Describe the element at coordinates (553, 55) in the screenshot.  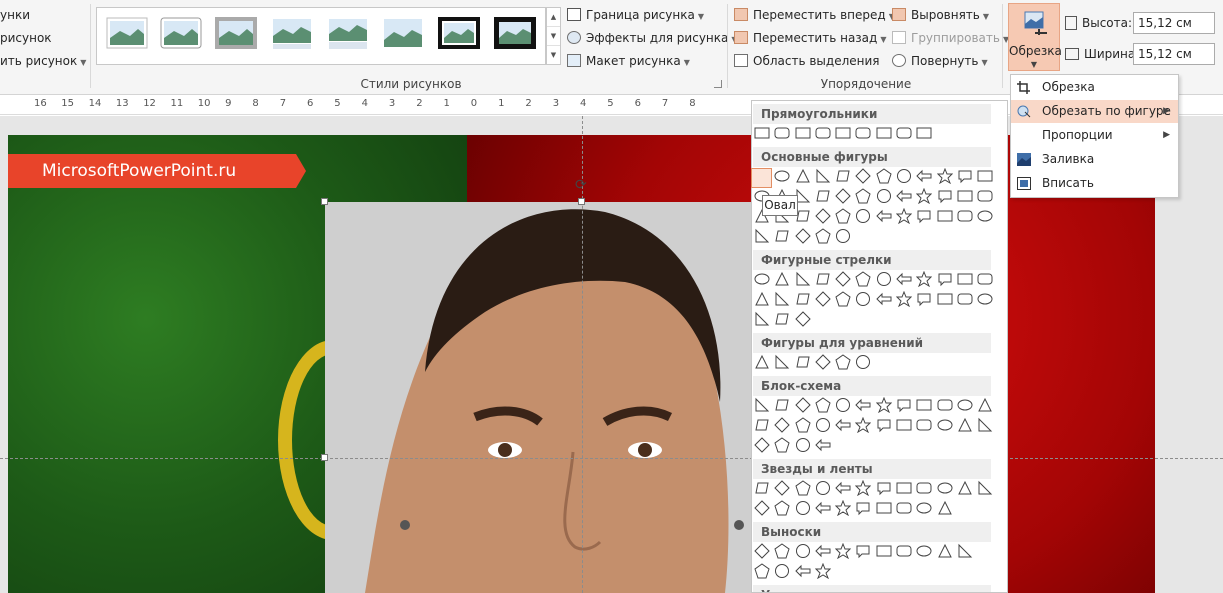
I see `gallery-more-icon: ▼` at that location.